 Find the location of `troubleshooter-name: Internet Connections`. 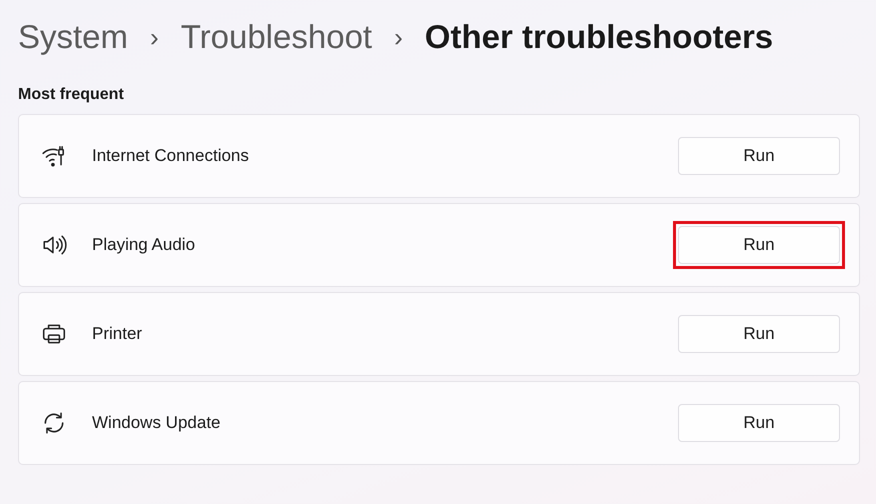

troubleshooter-name: Internet Connections is located at coordinates (171, 156).